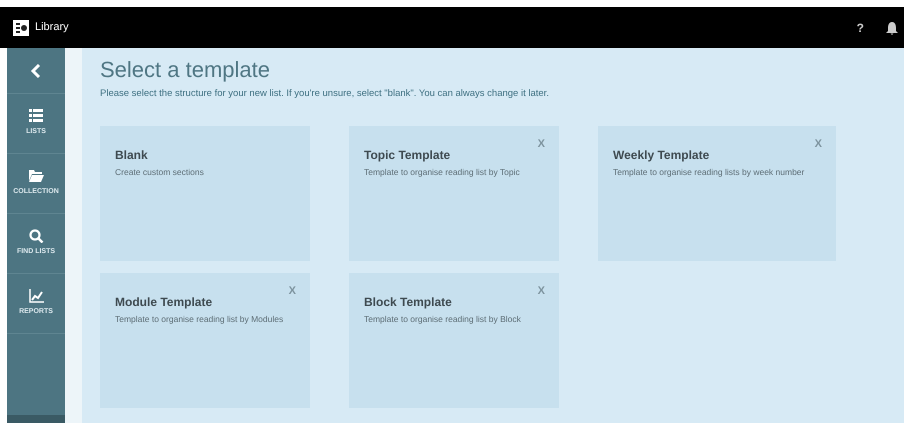 The width and height of the screenshot is (904, 423). I want to click on library-logo-icon, so click(21, 28).